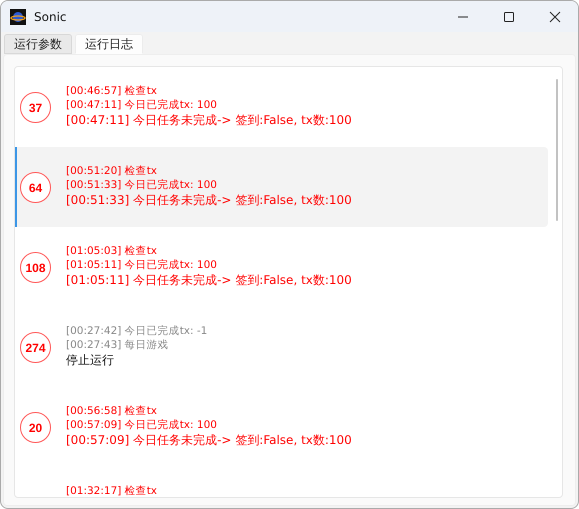 The width and height of the screenshot is (579, 509). I want to click on log-line: [00:27:43] 每日游戏, so click(118, 345).